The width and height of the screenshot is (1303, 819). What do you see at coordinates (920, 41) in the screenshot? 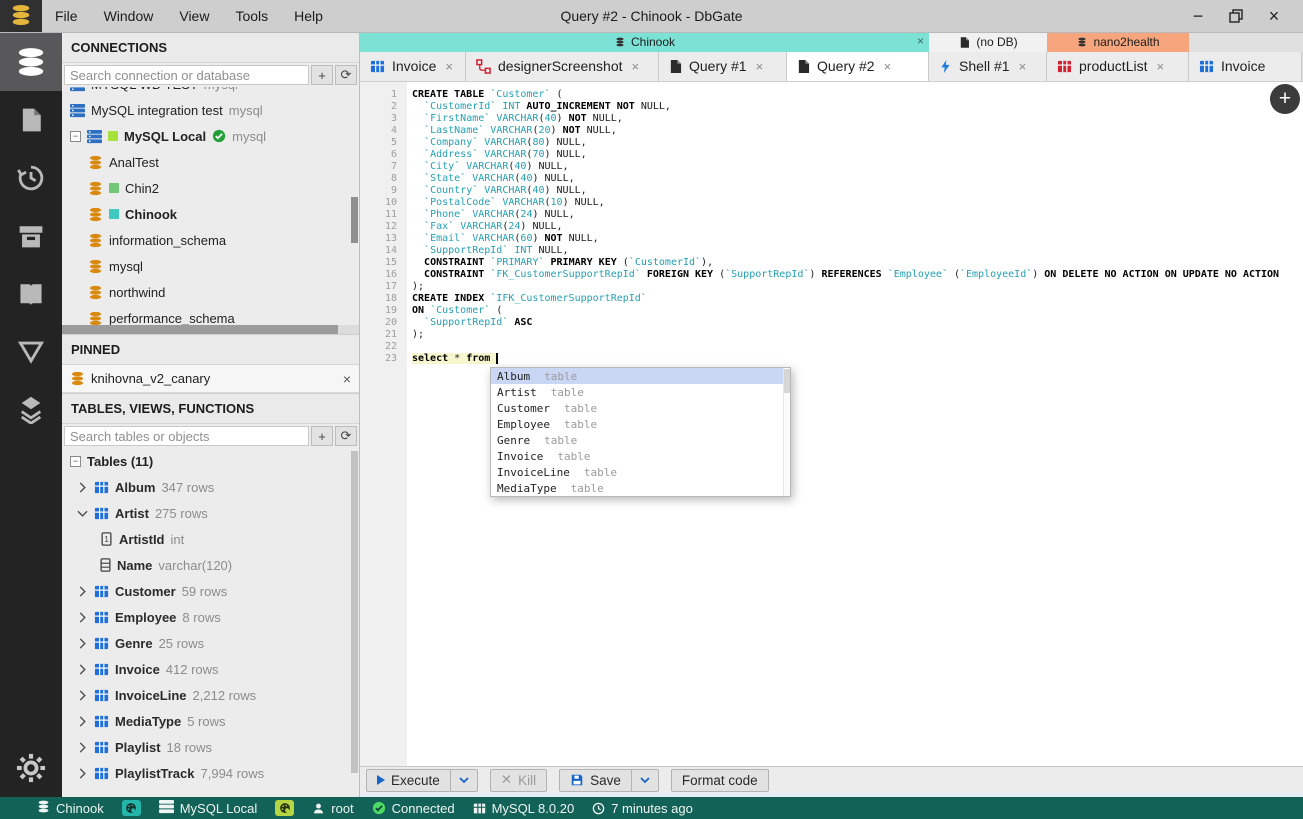
I see `close-group-button: ×` at bounding box center [920, 41].